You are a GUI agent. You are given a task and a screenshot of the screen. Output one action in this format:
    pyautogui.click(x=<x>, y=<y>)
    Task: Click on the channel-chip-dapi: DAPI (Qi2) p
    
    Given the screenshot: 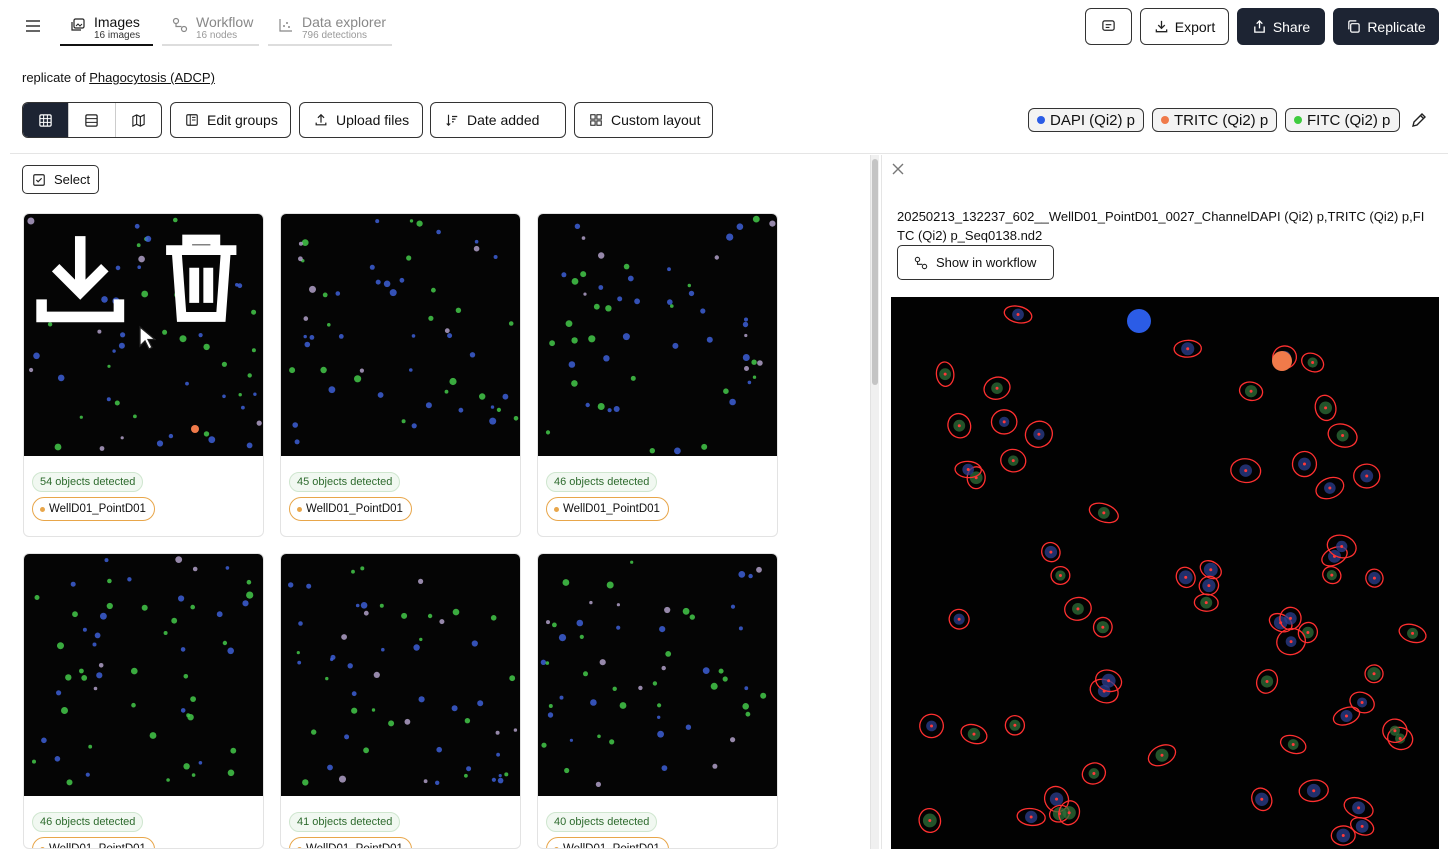 What is the action you would take?
    pyautogui.click(x=1086, y=120)
    